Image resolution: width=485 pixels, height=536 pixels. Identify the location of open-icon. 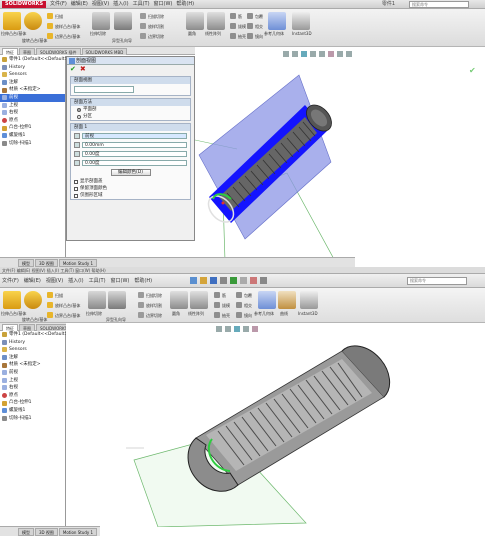
(203, 280).